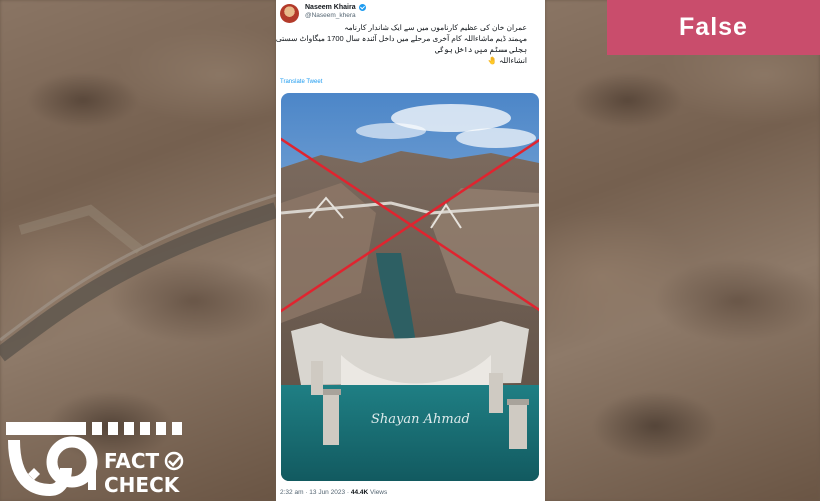 This screenshot has width=820, height=501. I want to click on tweet-text-line: انشاءاللہ 🤚, so click(507, 60).